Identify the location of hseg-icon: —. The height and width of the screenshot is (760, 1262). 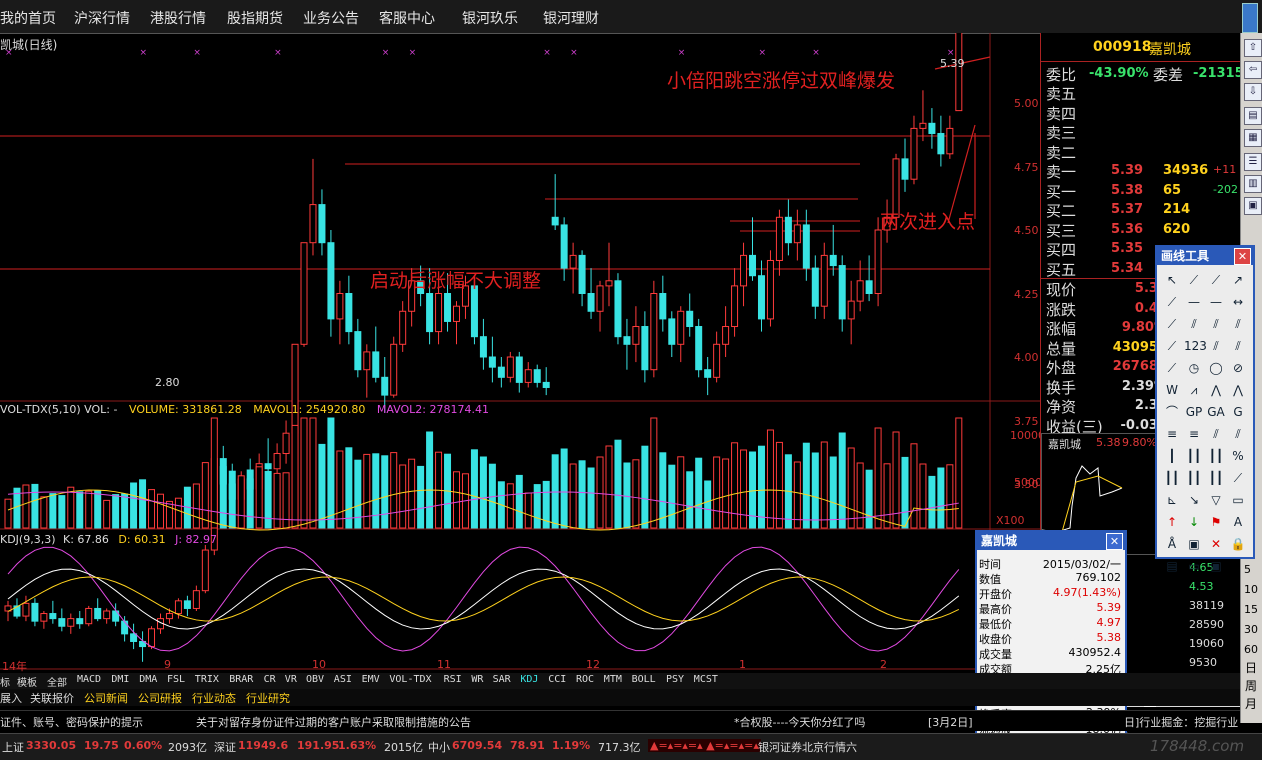
(1216, 302).